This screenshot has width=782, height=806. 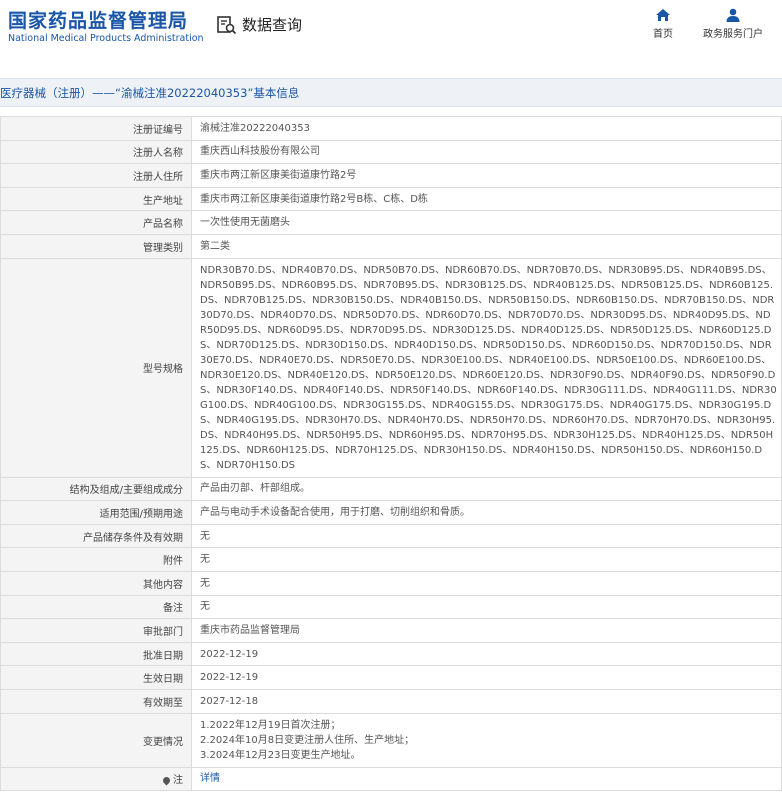 What do you see at coordinates (272, 25) in the screenshot?
I see `data-query-label: 数据查询` at bounding box center [272, 25].